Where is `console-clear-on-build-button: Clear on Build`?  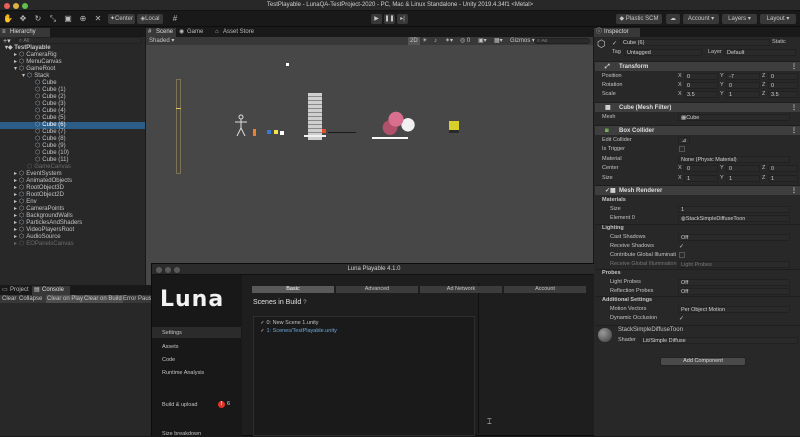 console-clear-on-build-button: Clear on Build is located at coordinates (103, 299).